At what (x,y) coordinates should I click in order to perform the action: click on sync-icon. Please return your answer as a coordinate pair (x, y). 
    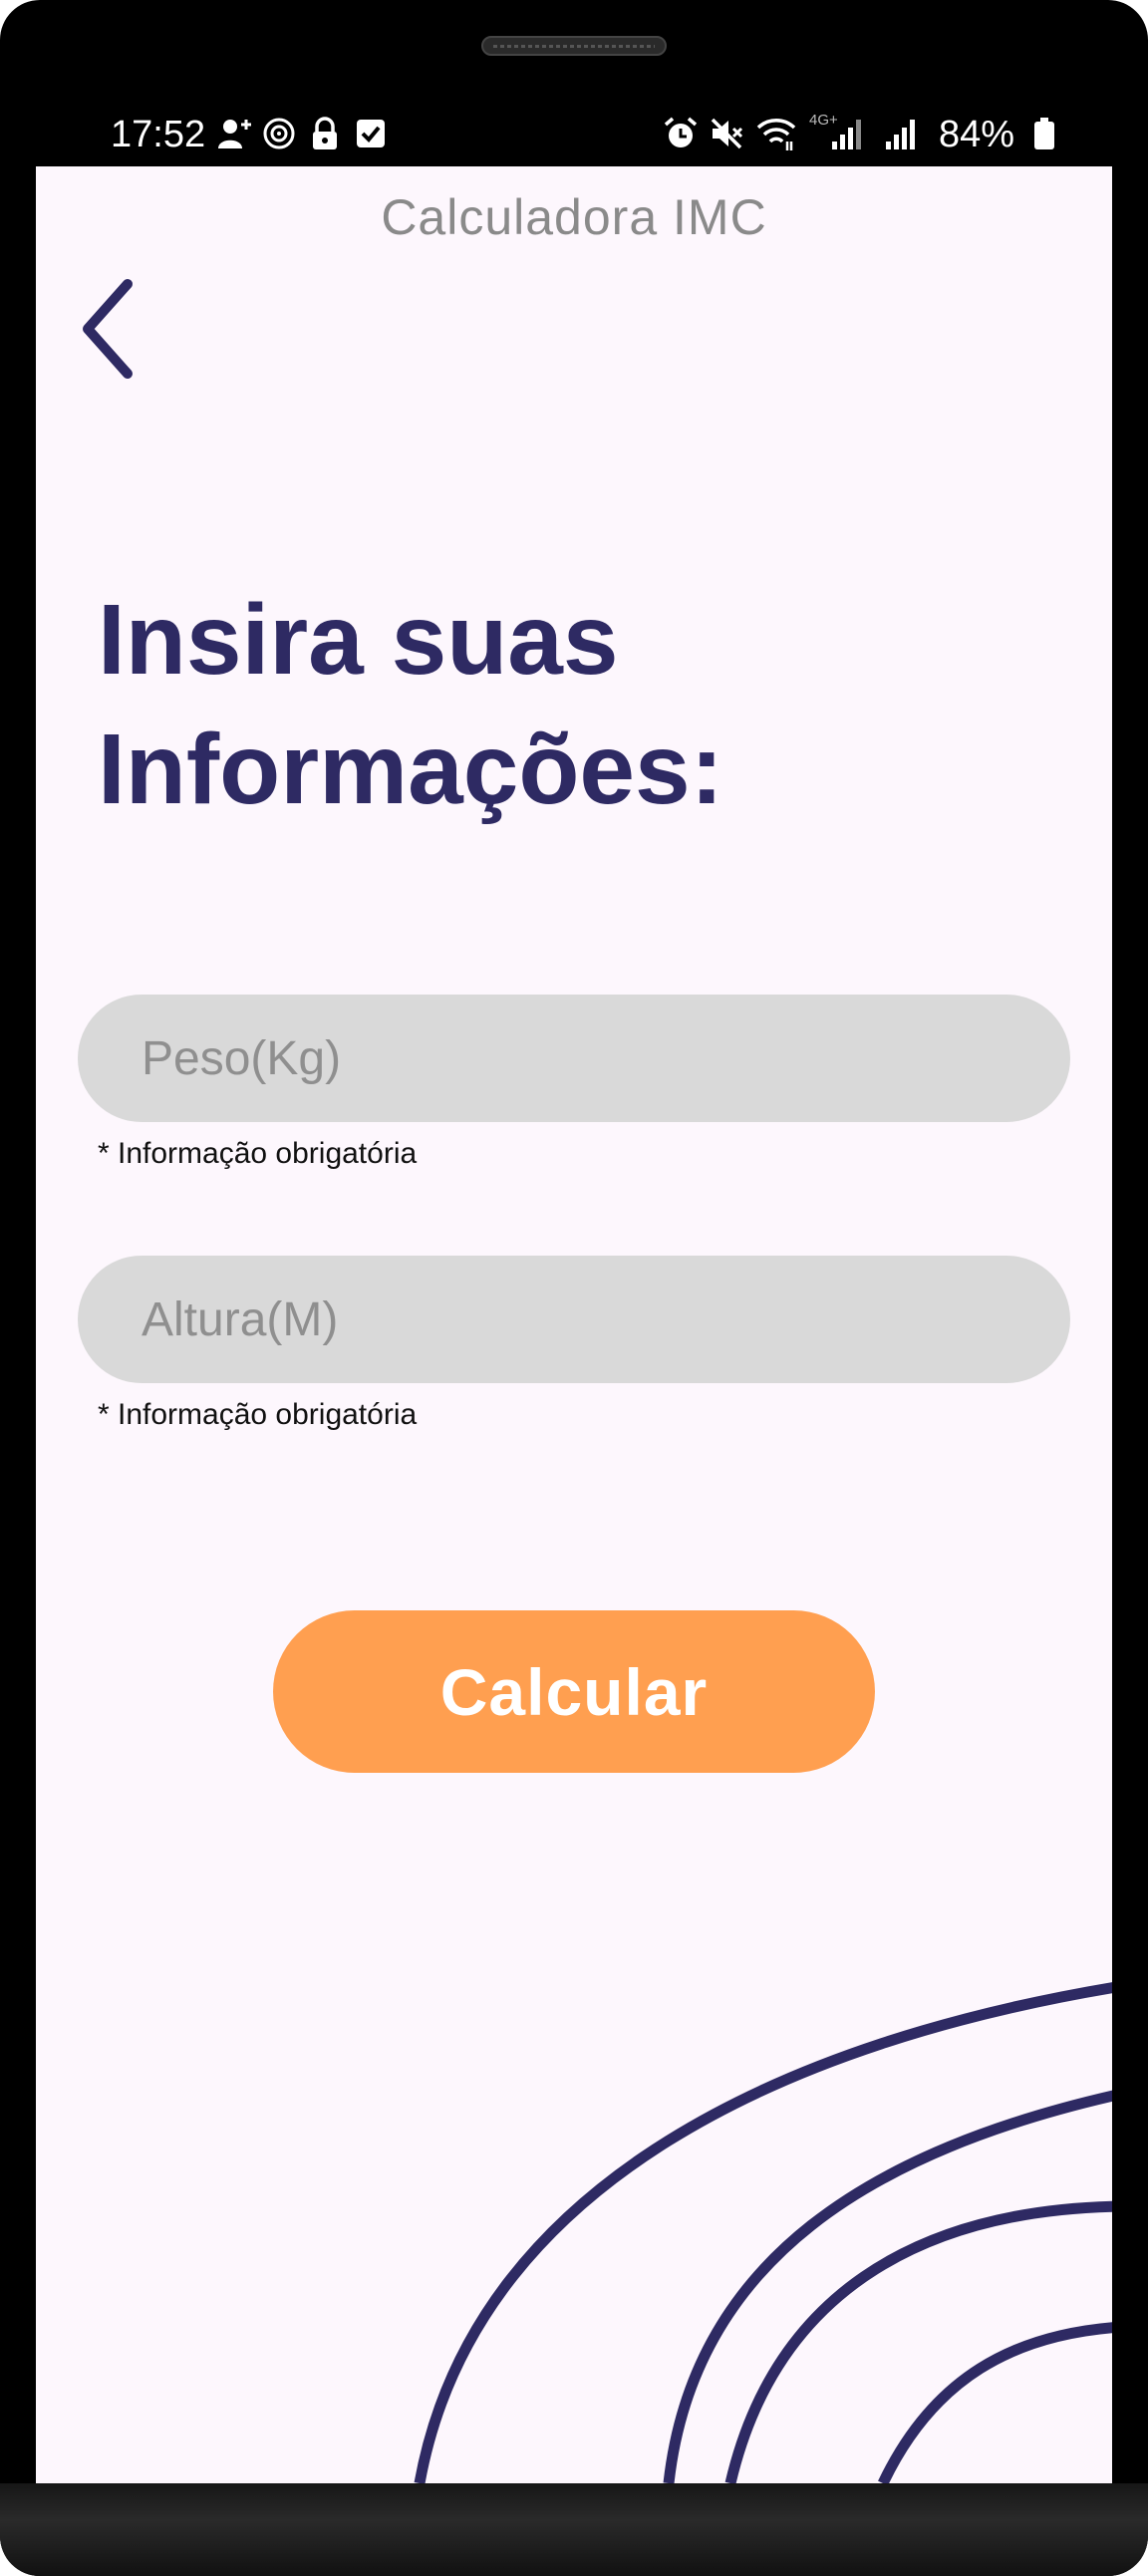
    Looking at the image, I should click on (279, 133).